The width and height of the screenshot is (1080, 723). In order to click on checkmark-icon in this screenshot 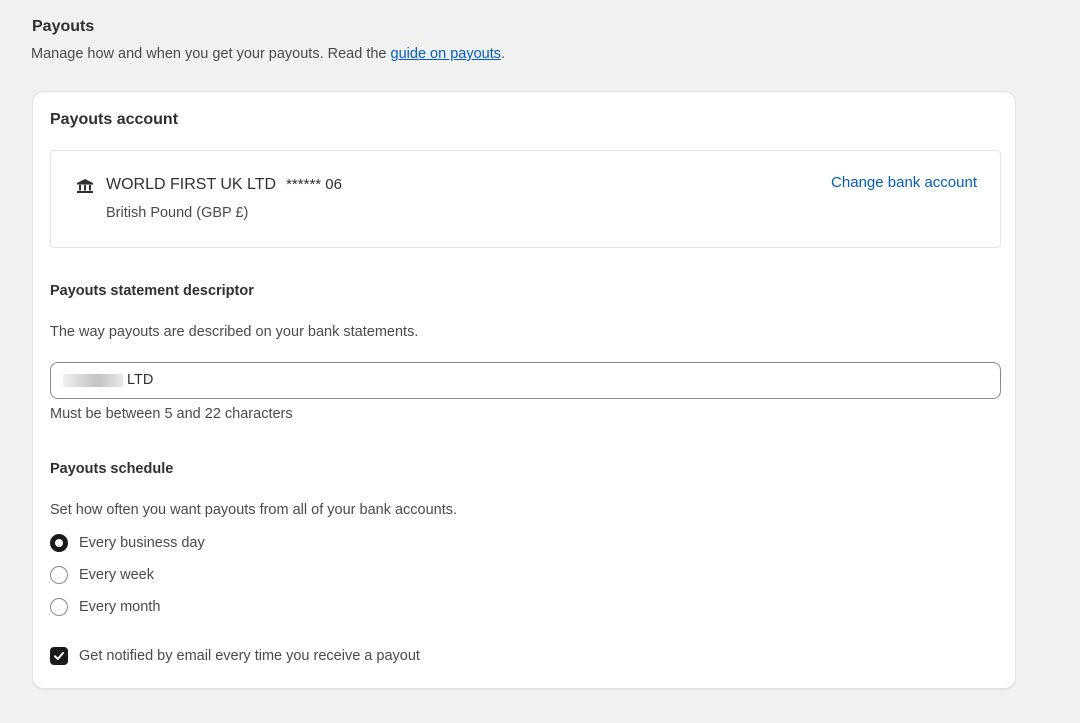, I will do `click(59, 656)`.